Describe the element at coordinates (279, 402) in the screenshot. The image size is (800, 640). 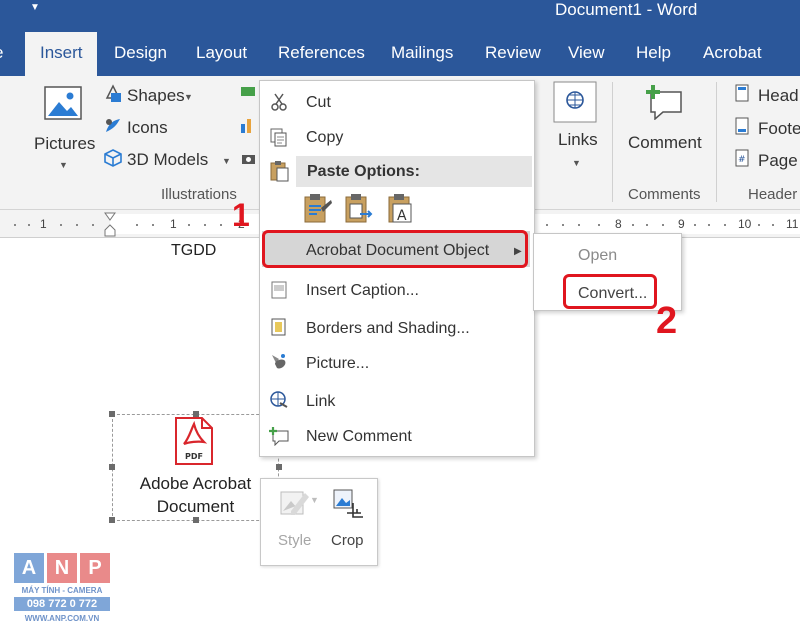
I see `link-icon` at that location.